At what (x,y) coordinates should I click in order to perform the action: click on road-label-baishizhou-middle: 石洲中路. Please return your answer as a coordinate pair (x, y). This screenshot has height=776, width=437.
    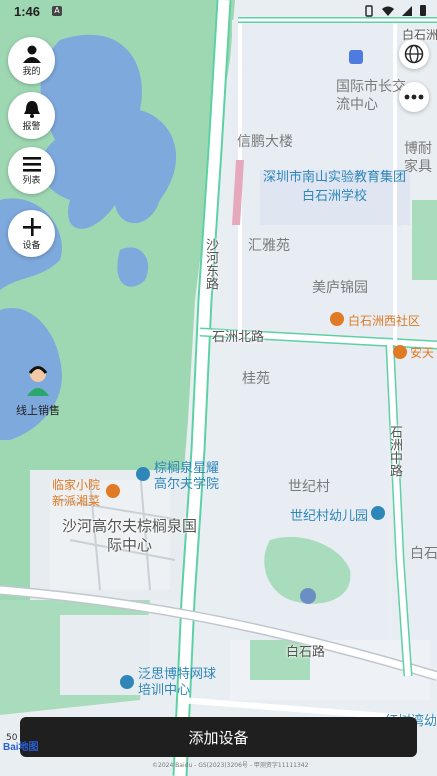
    Looking at the image, I should click on (394, 451).